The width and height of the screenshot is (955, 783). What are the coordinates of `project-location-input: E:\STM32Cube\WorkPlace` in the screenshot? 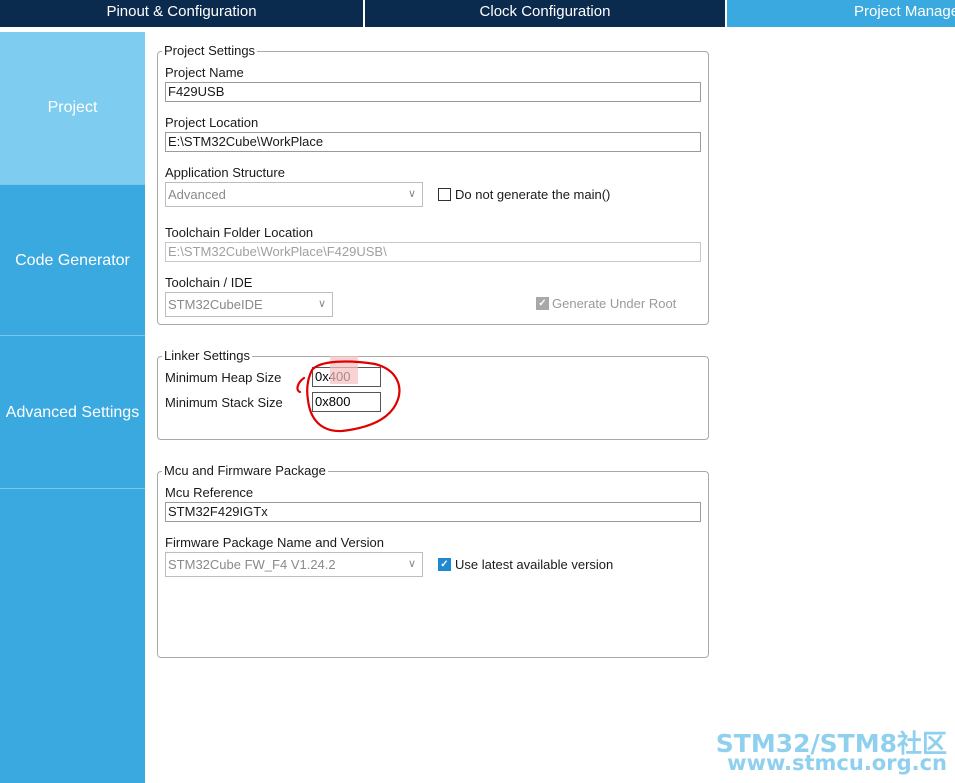 It's located at (433, 142).